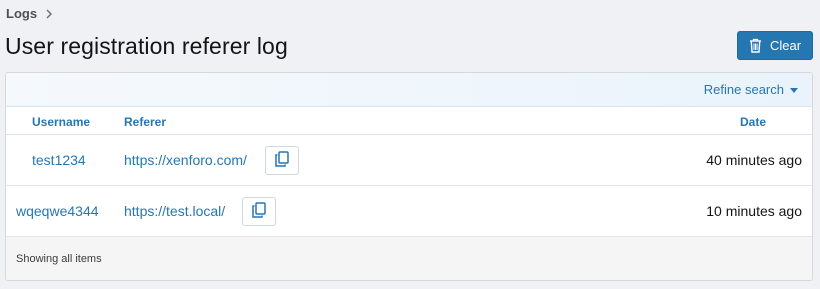  I want to click on column-header-username: Username, so click(61, 122).